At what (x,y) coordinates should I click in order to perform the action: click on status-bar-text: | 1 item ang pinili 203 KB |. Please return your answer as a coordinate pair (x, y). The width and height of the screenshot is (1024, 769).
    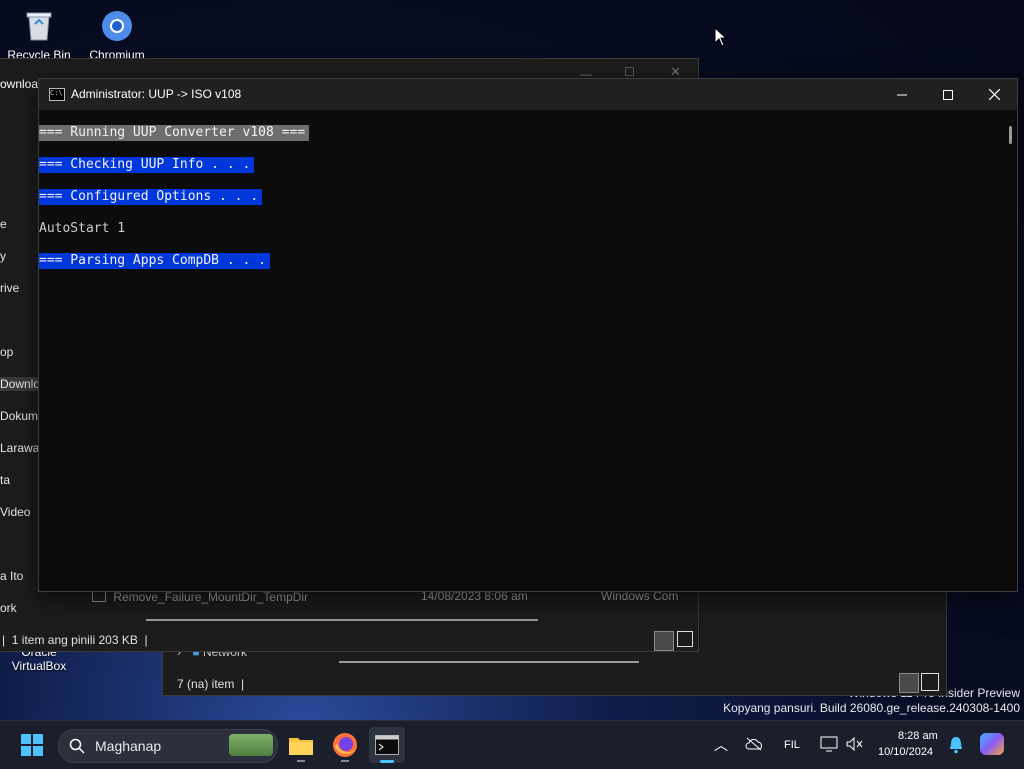
    Looking at the image, I should click on (75, 640).